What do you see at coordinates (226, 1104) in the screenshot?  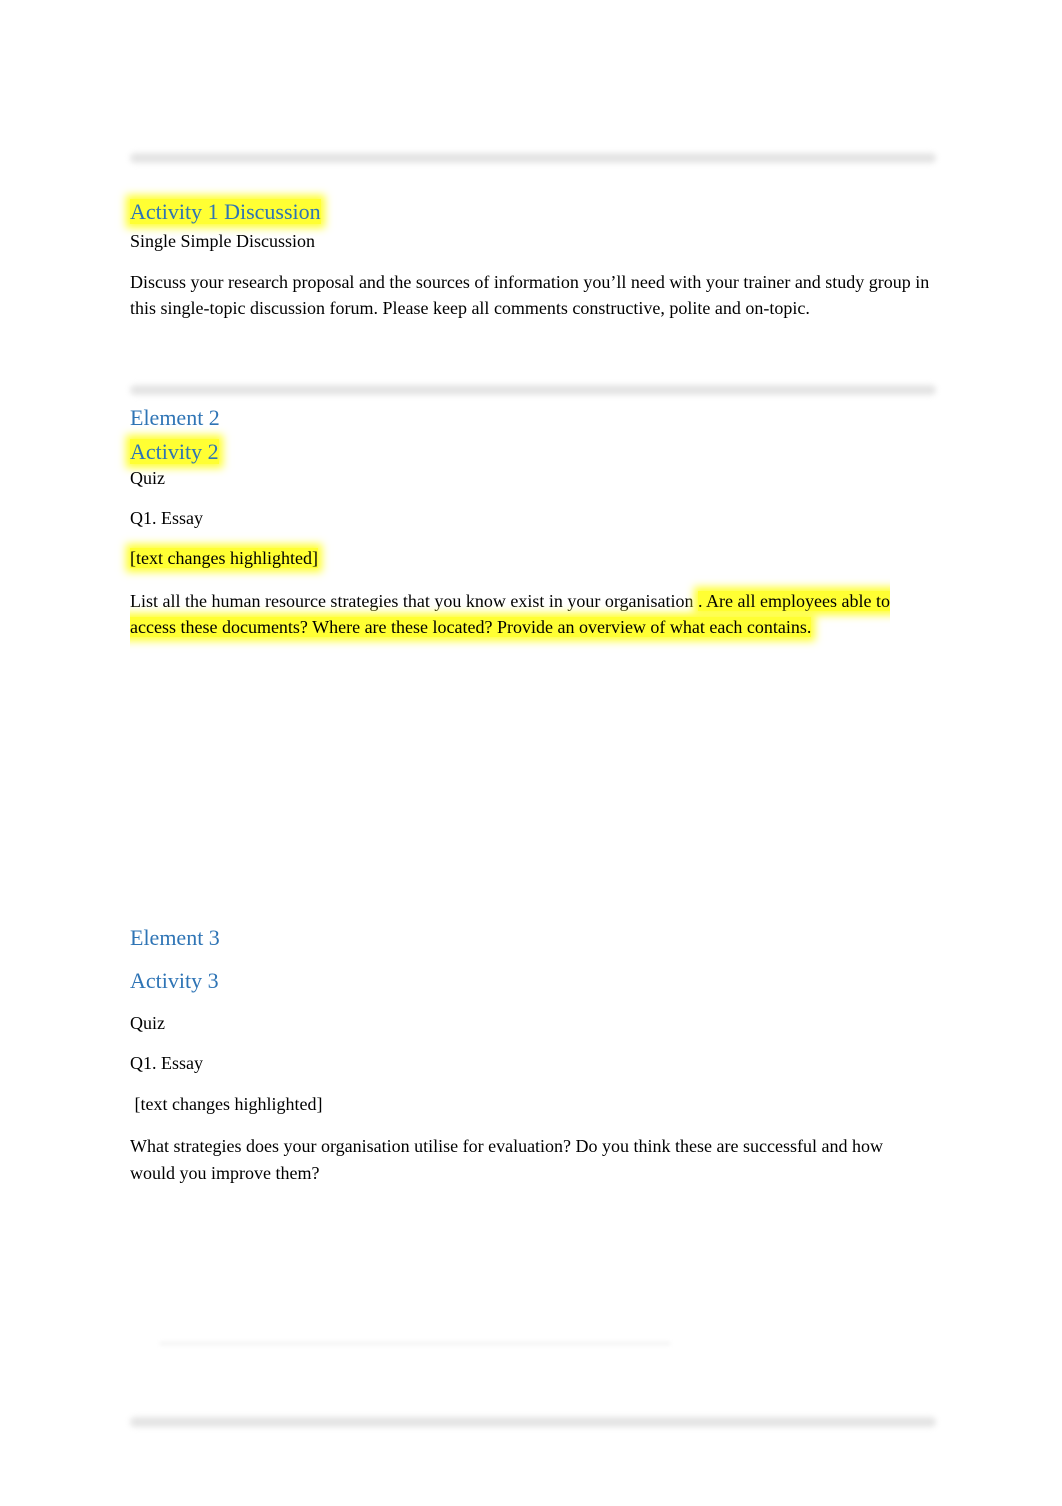 I see `activity-3-note: [text changes highlighted]` at bounding box center [226, 1104].